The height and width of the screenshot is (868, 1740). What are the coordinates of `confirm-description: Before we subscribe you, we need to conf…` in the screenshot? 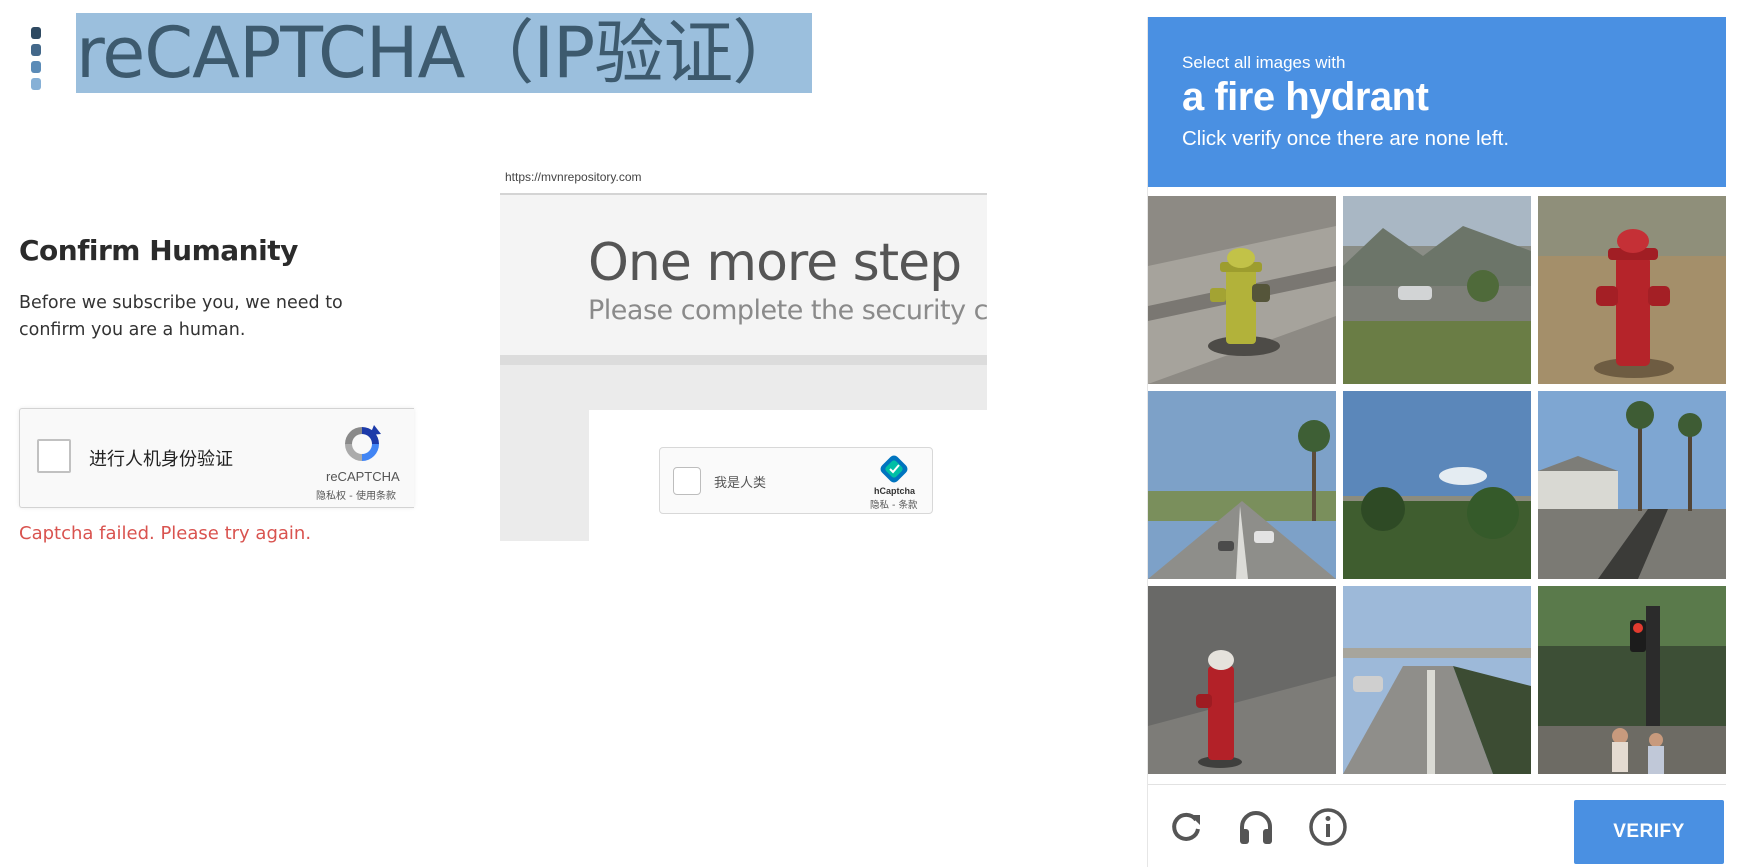 It's located at (181, 316).